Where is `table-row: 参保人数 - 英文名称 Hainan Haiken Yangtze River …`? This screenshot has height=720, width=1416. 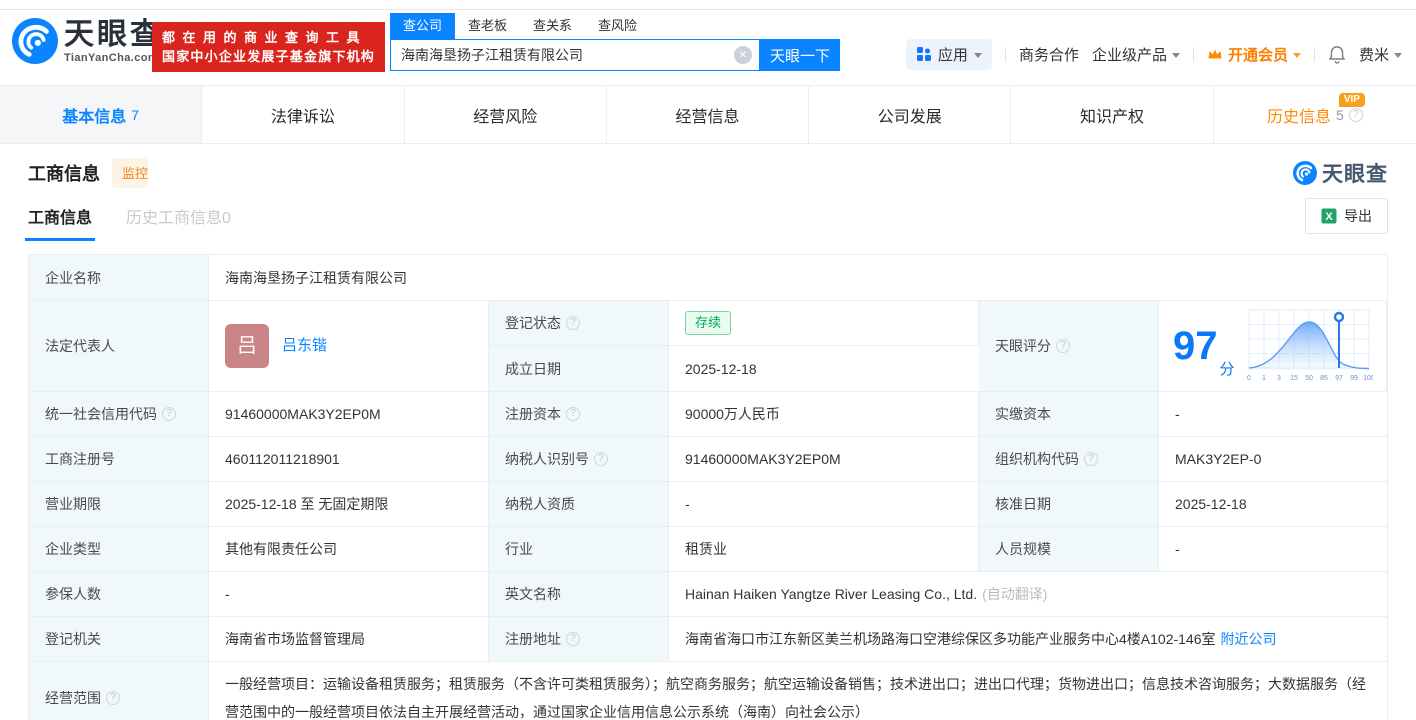
table-row: 参保人数 - 英文名称 Hainan Haiken Yangtze River … is located at coordinates (708, 594).